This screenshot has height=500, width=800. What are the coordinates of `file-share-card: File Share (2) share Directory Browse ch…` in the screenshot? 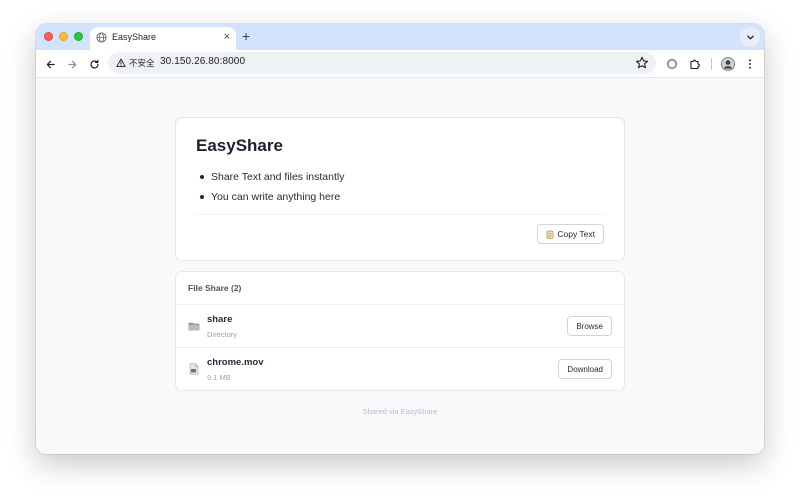 It's located at (400, 331).